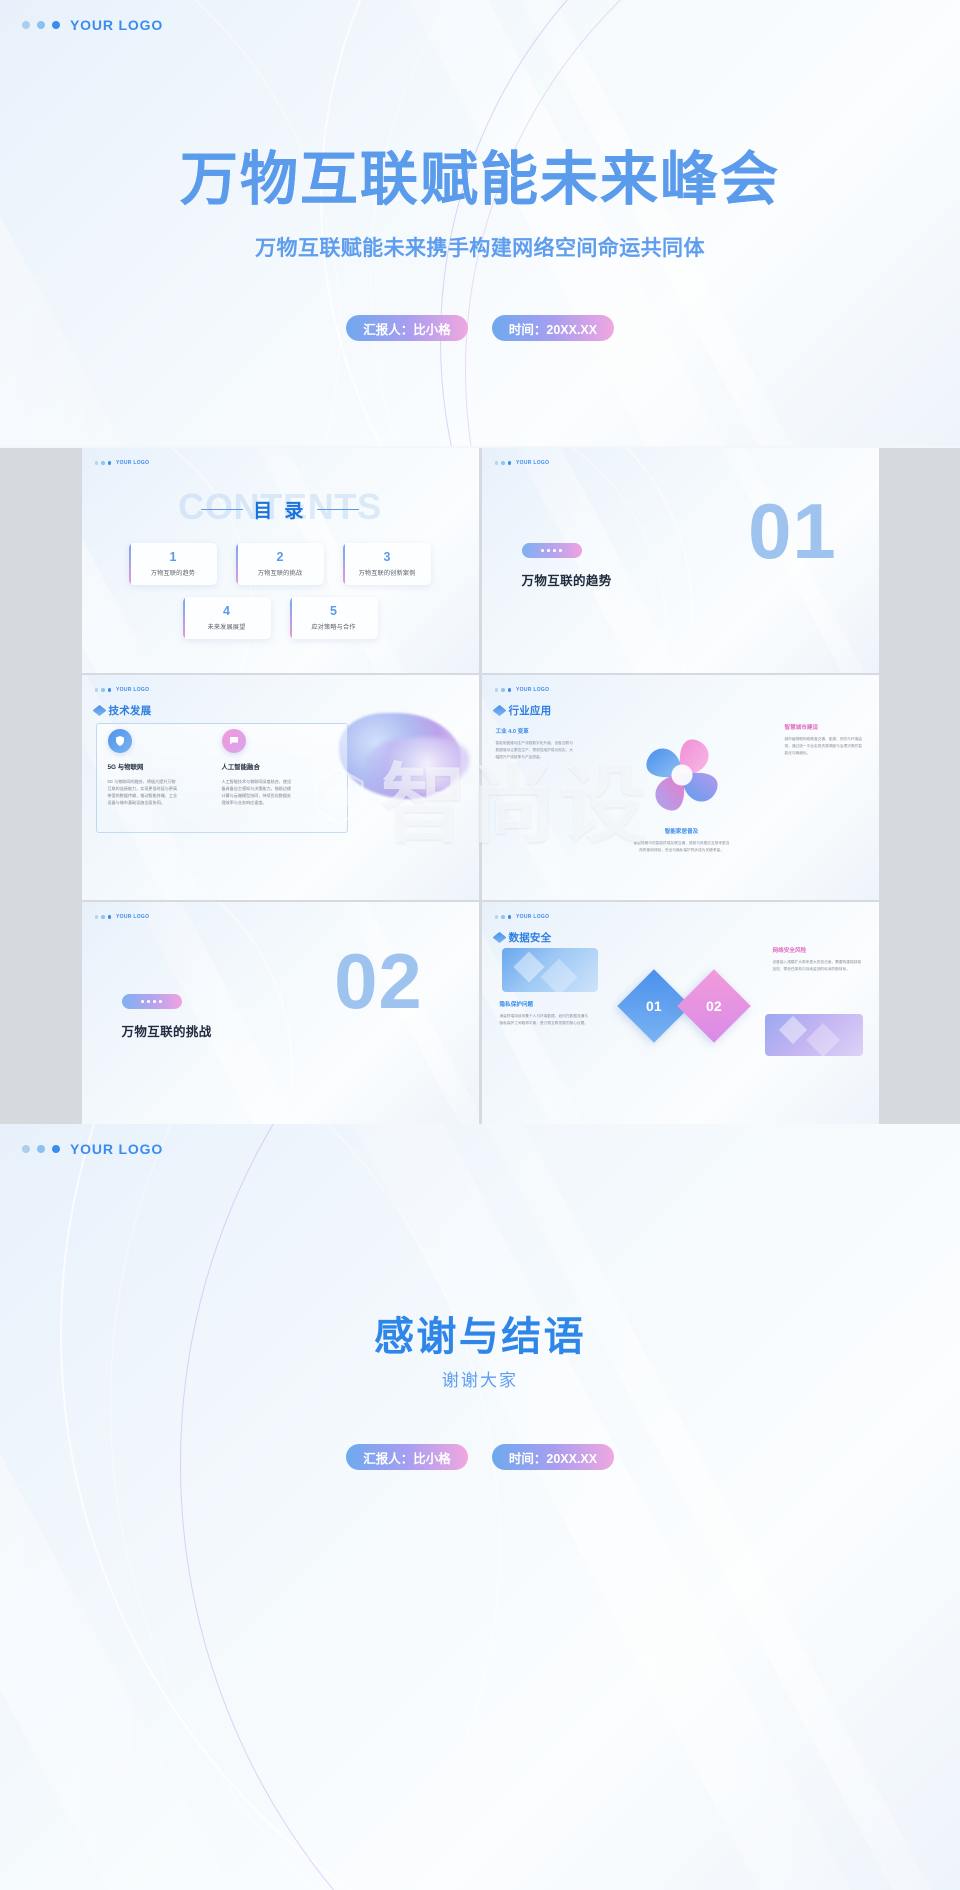  What do you see at coordinates (280, 574) in the screenshot?
I see `card-label: 万物互联的挑战` at bounding box center [280, 574].